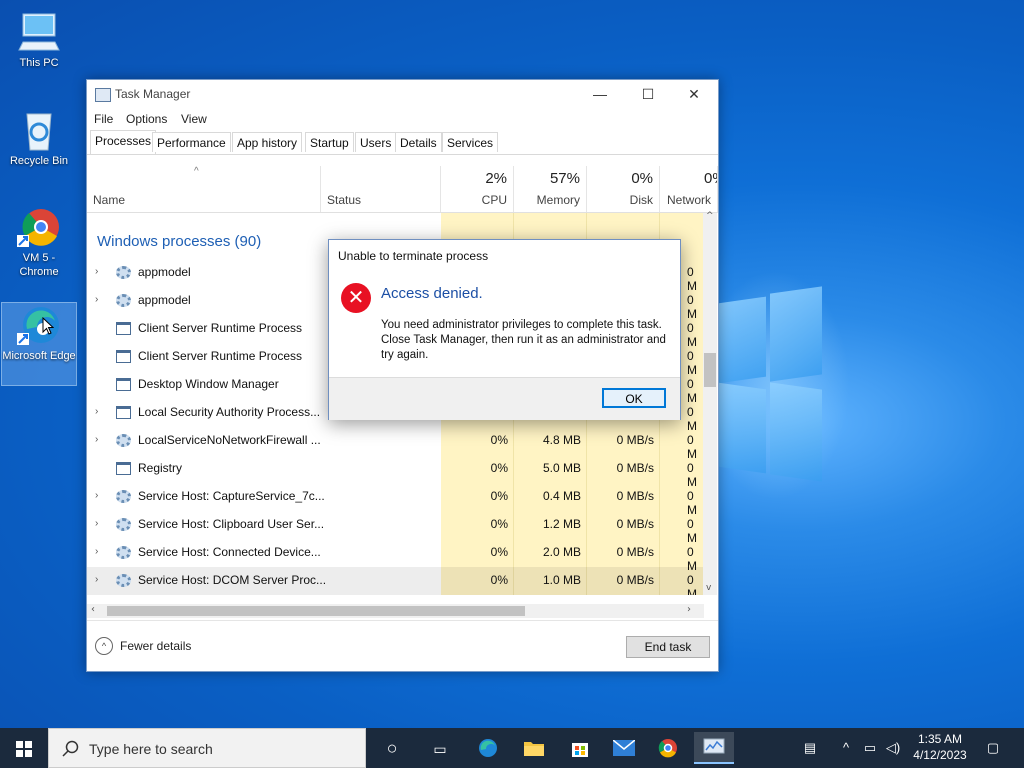 The height and width of the screenshot is (768, 1024). Describe the element at coordinates (564, 178) in the screenshot. I see `memory-percent: 57%` at that location.